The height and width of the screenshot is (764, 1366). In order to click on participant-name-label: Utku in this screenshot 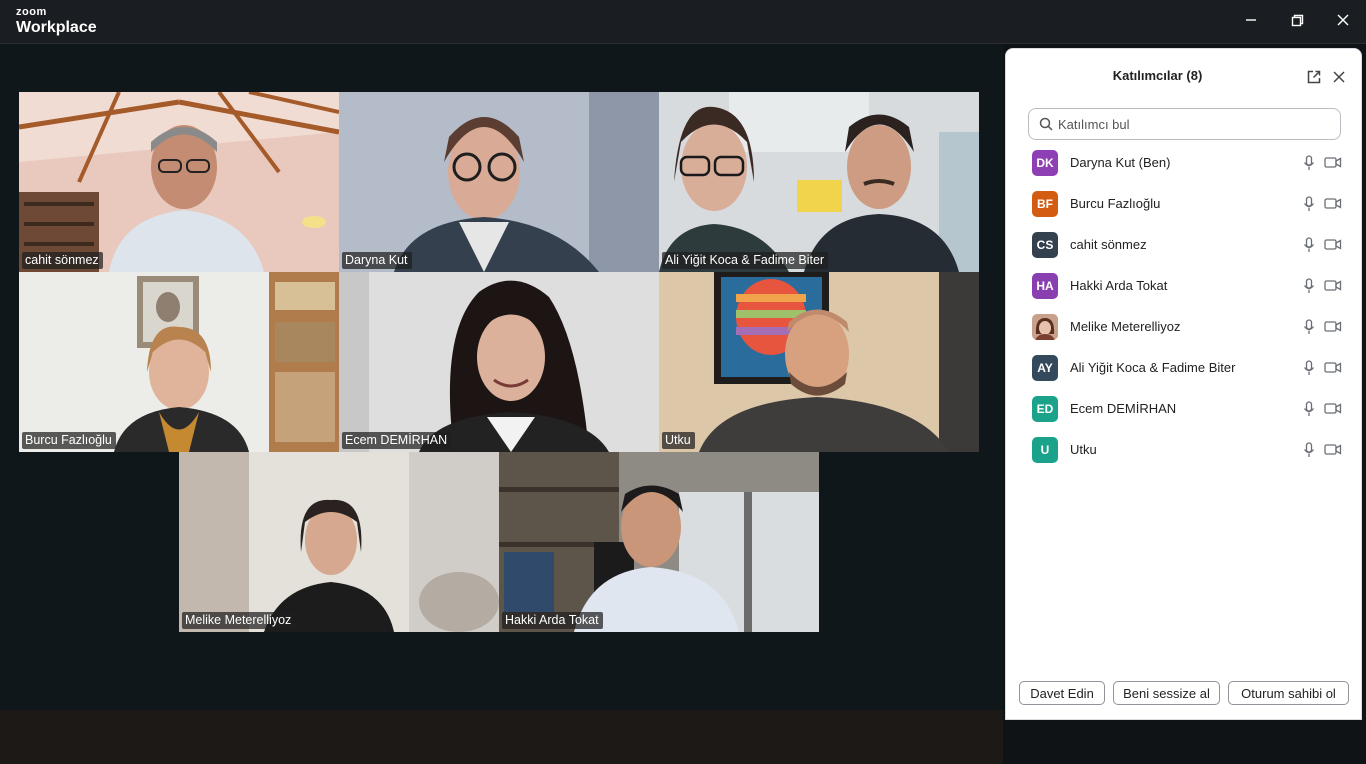, I will do `click(678, 440)`.